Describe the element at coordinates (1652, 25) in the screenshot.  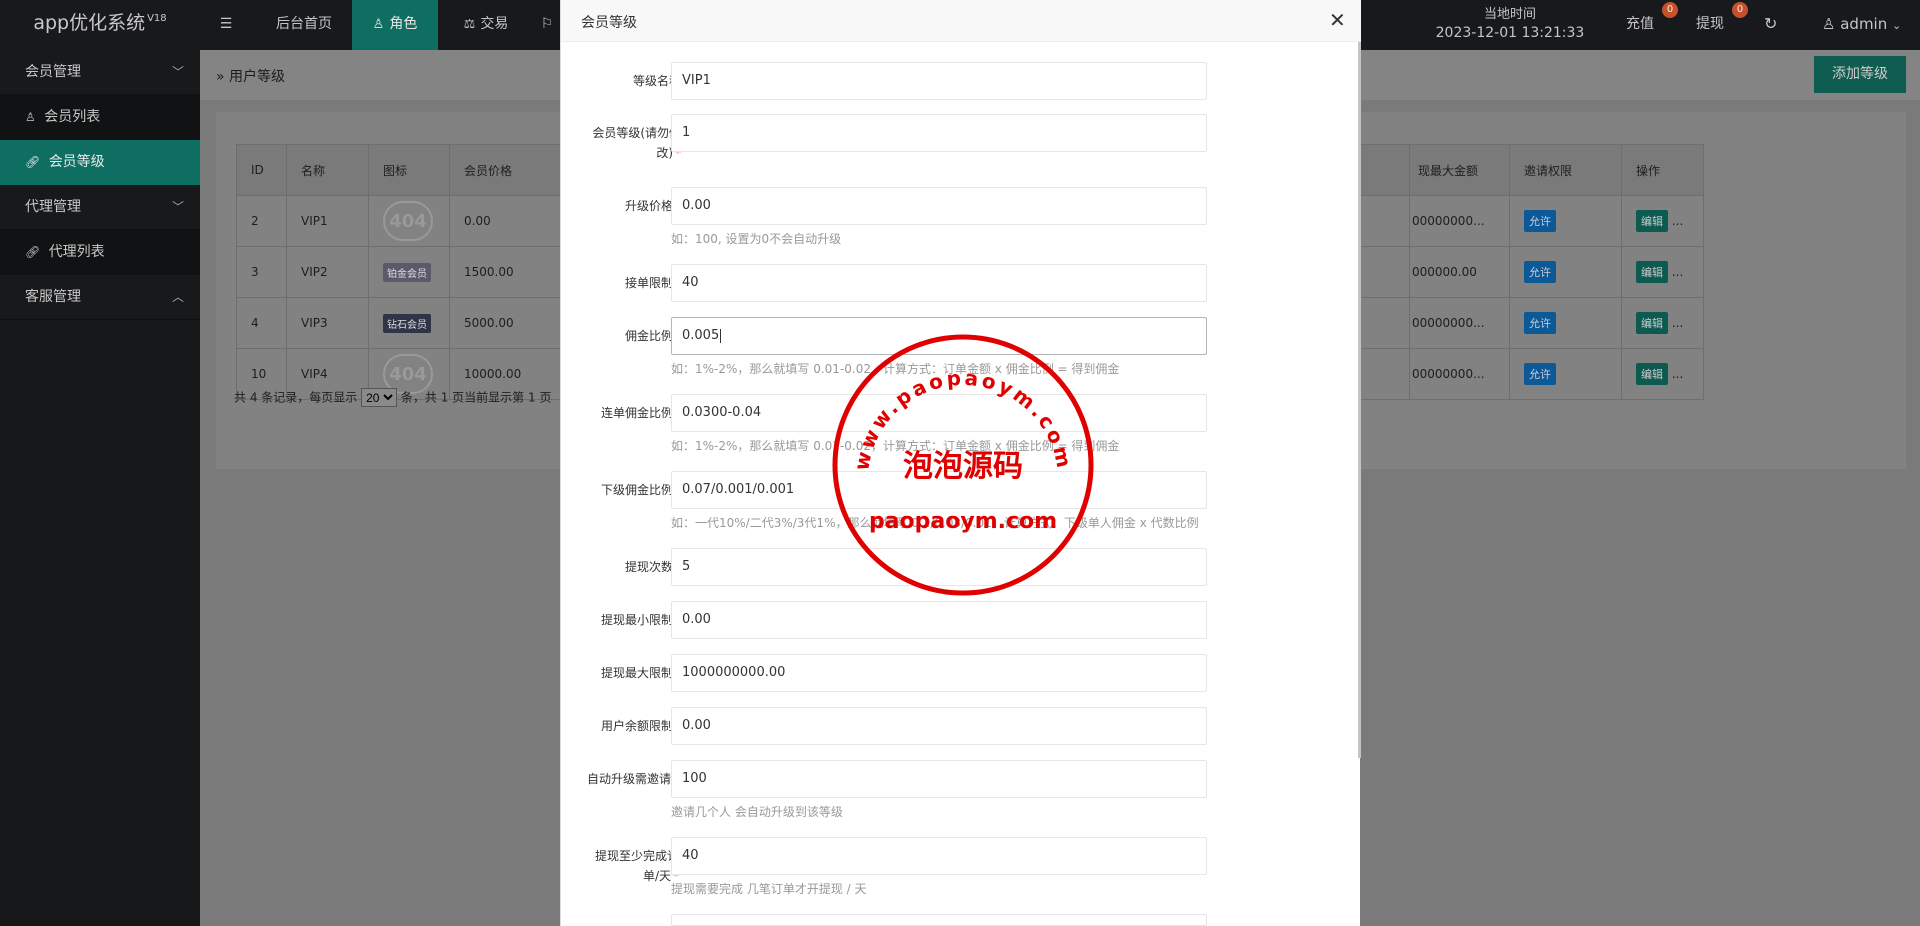
I see `recharge-button: 充值 0` at that location.